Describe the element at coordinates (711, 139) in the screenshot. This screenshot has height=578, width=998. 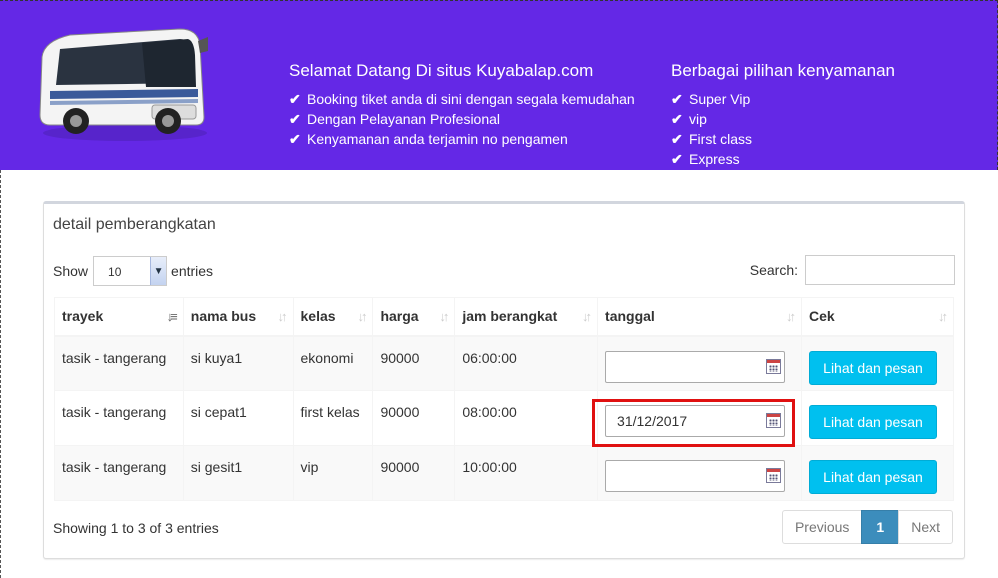
I see `class-item: ✔ First class` at that location.